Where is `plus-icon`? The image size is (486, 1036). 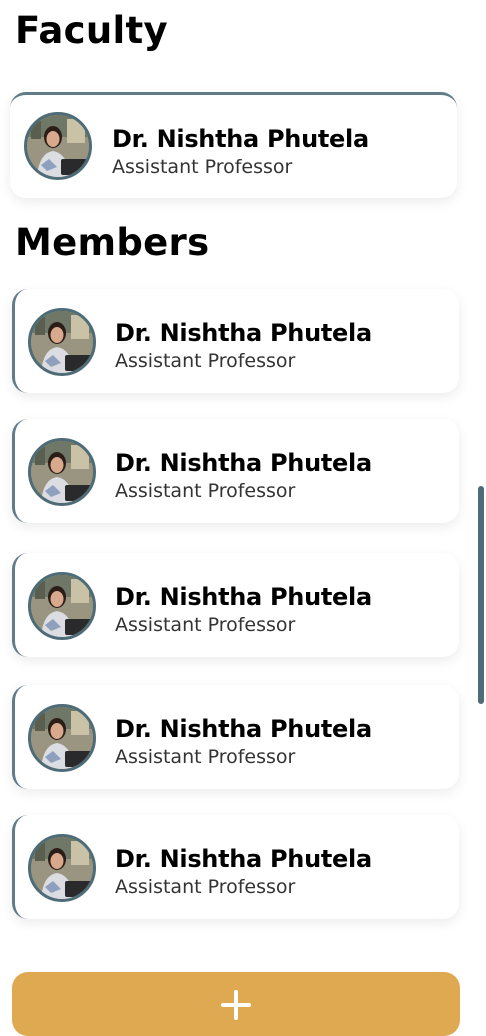 plus-icon is located at coordinates (236, 1005).